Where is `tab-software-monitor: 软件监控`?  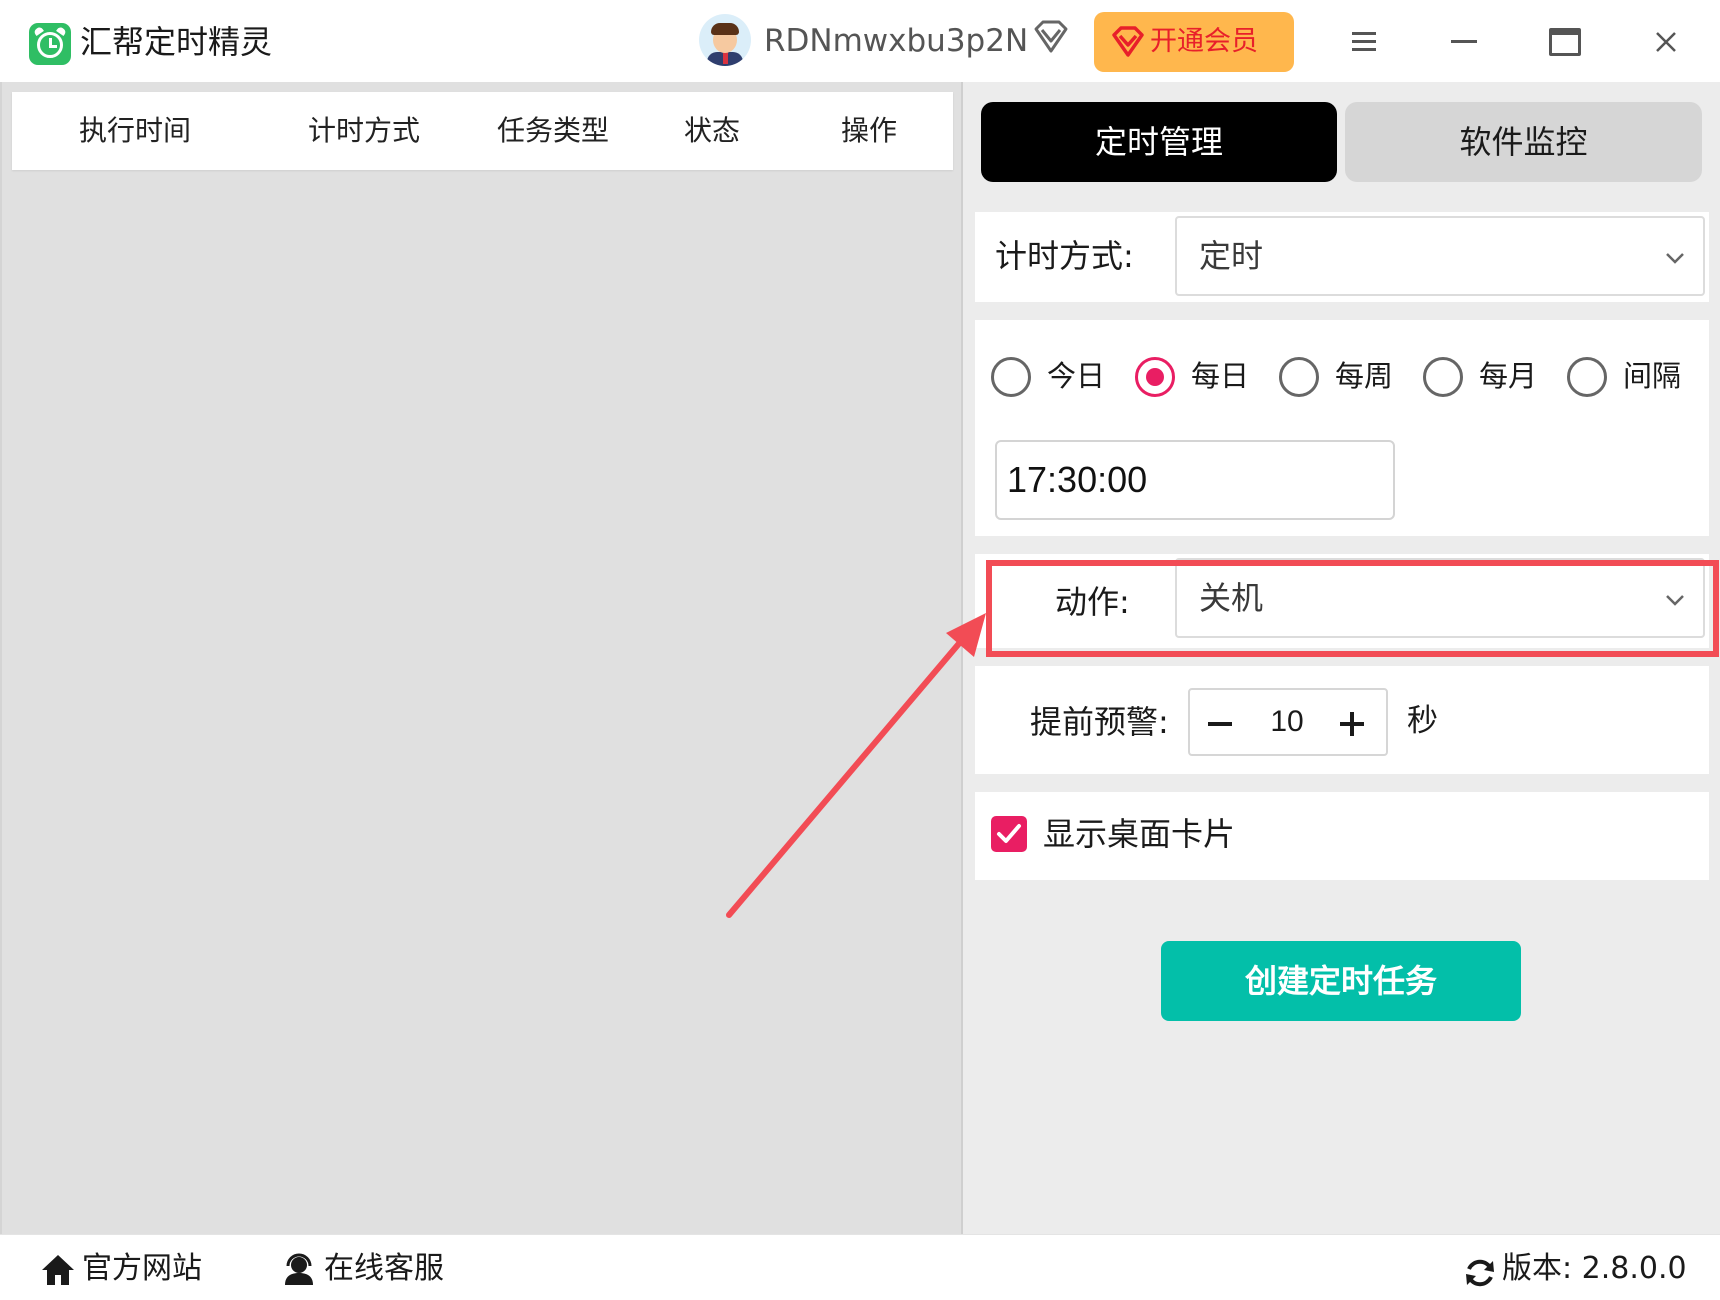 tab-software-monitor: 软件监控 is located at coordinates (1523, 142).